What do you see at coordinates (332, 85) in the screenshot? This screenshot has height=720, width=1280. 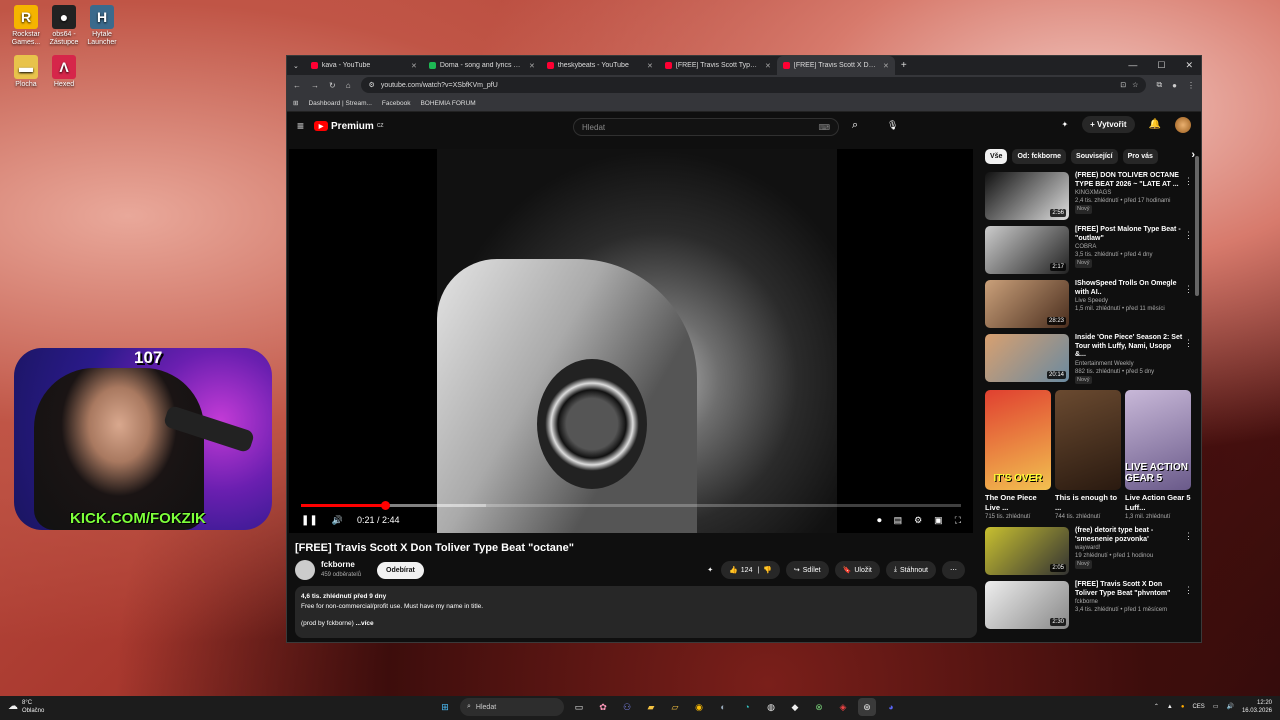 I see `reload-icon: ↻` at bounding box center [332, 85].